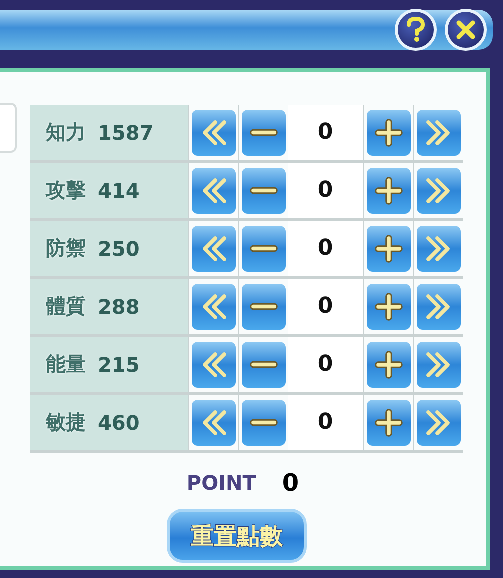 This screenshot has width=503, height=578. Describe the element at coordinates (119, 190) in the screenshot. I see `stat-value: 414` at that location.